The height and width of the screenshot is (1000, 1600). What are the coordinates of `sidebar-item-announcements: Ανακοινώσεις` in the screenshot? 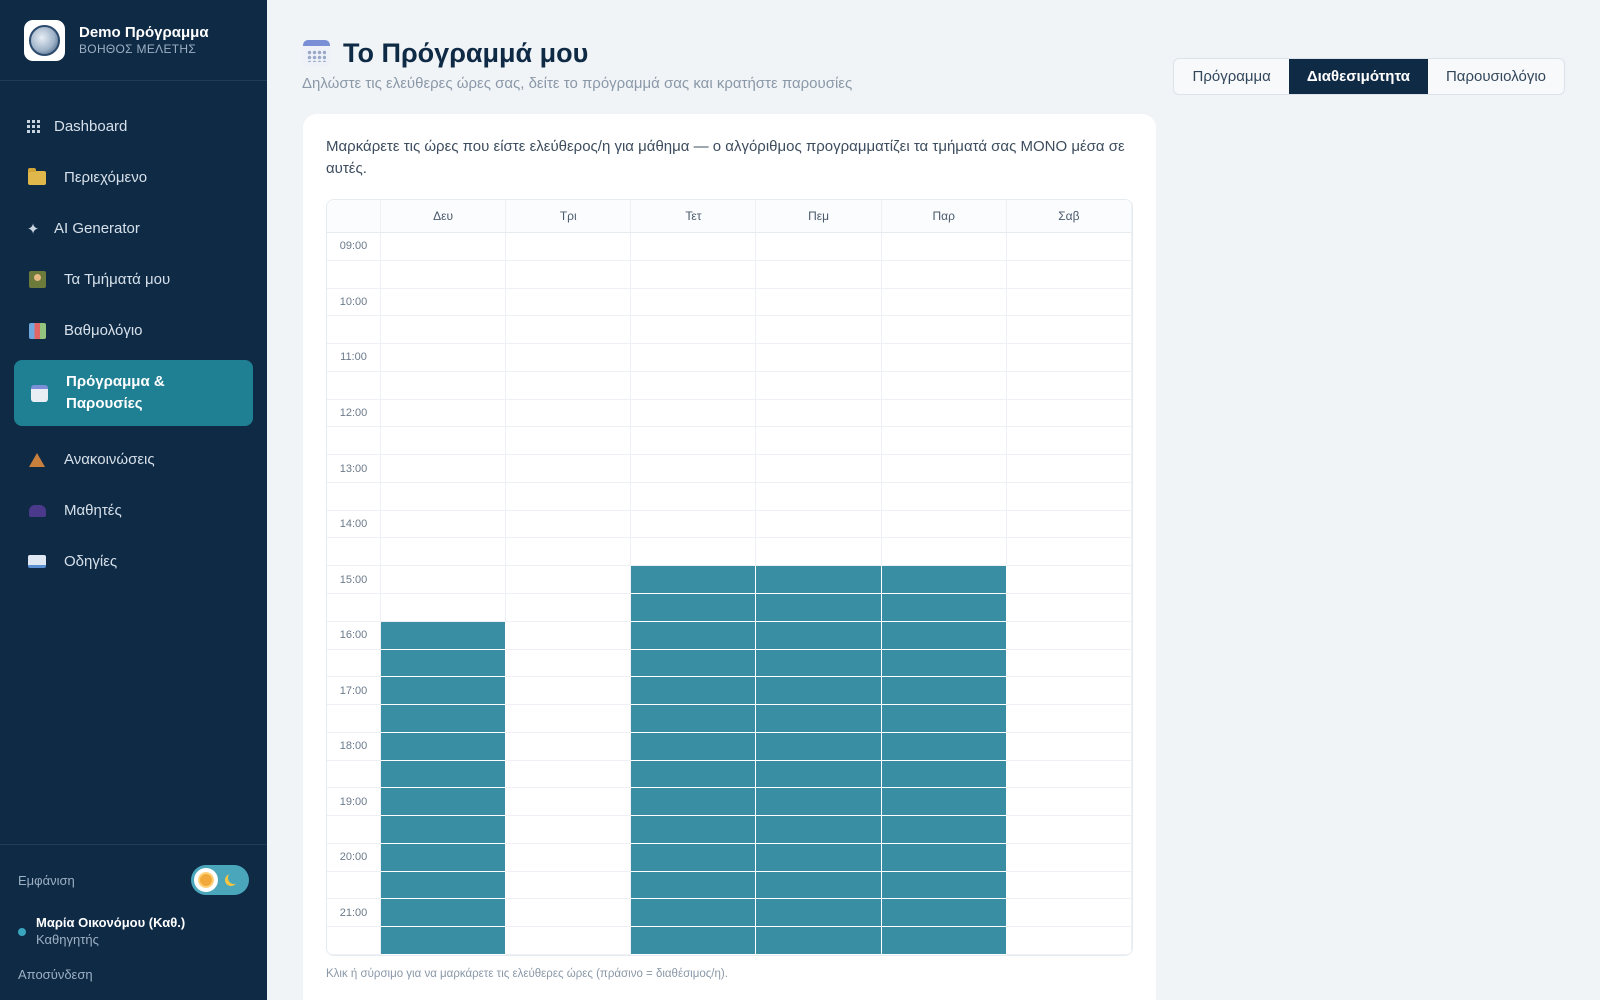 It's located at (133, 459).